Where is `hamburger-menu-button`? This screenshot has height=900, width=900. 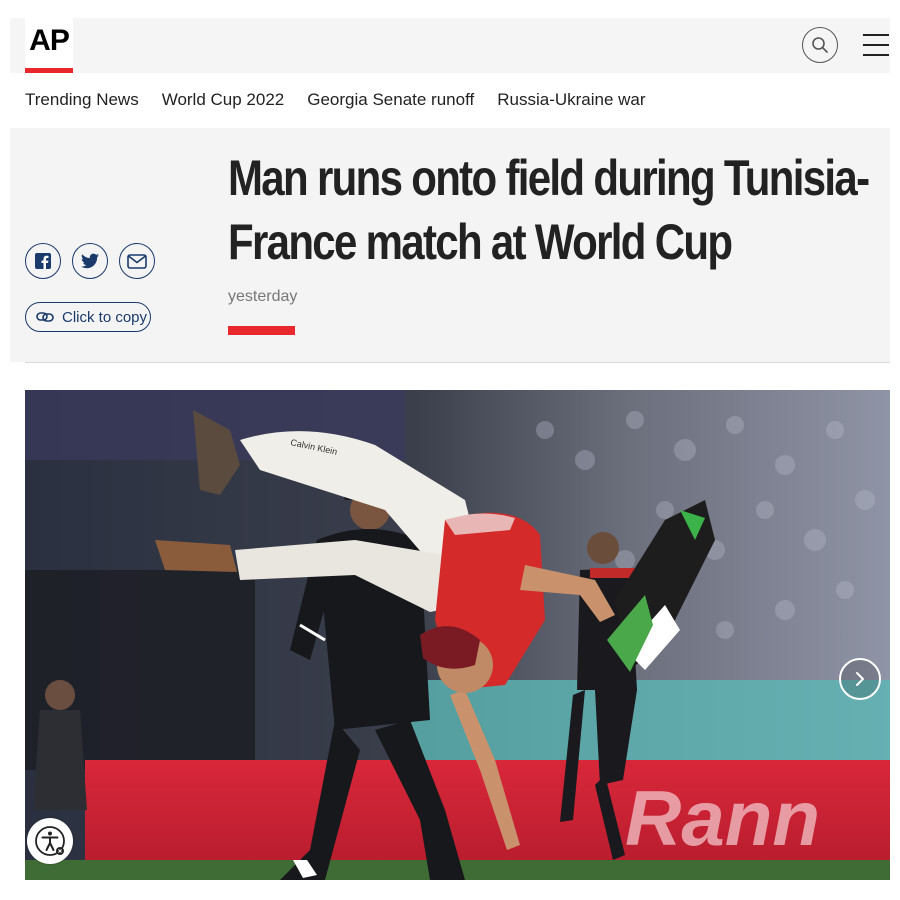
hamburger-menu-button is located at coordinates (876, 45).